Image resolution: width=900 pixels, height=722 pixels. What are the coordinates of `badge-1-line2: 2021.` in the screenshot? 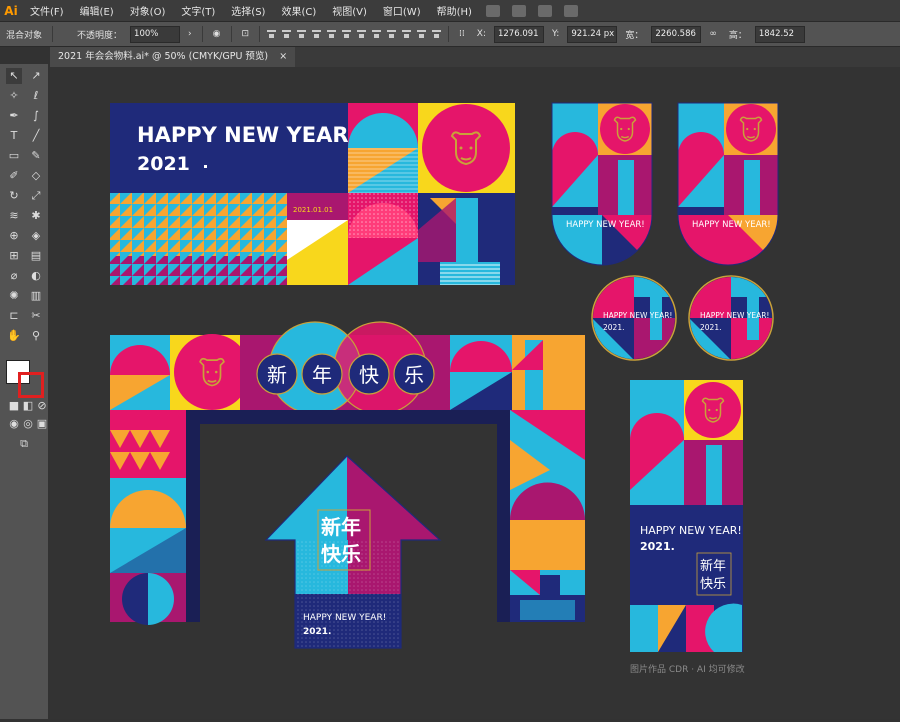 It's located at (613, 327).